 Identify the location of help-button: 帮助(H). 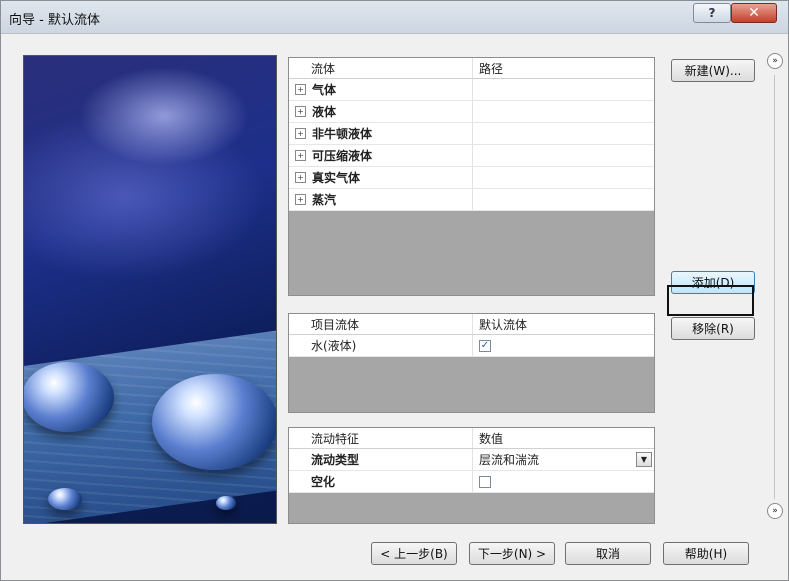
(706, 553).